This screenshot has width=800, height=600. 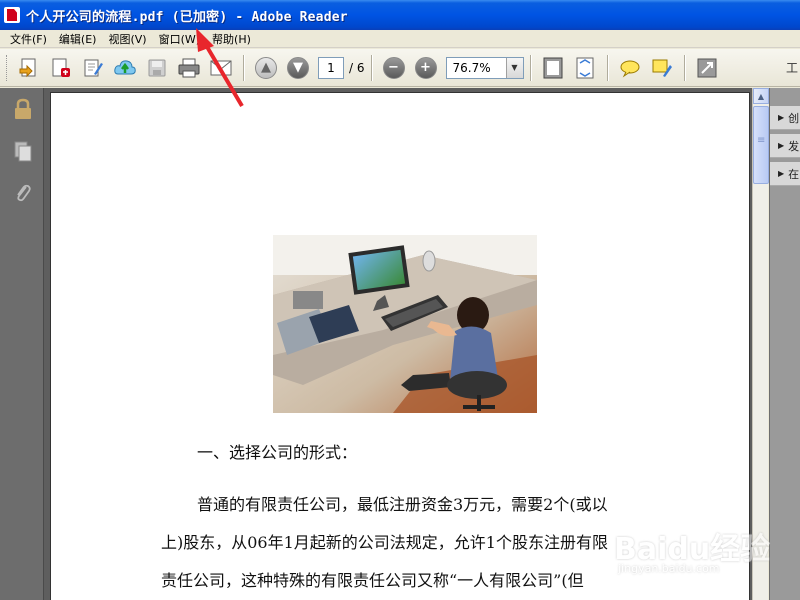 I want to click on email-button, so click(x=221, y=68).